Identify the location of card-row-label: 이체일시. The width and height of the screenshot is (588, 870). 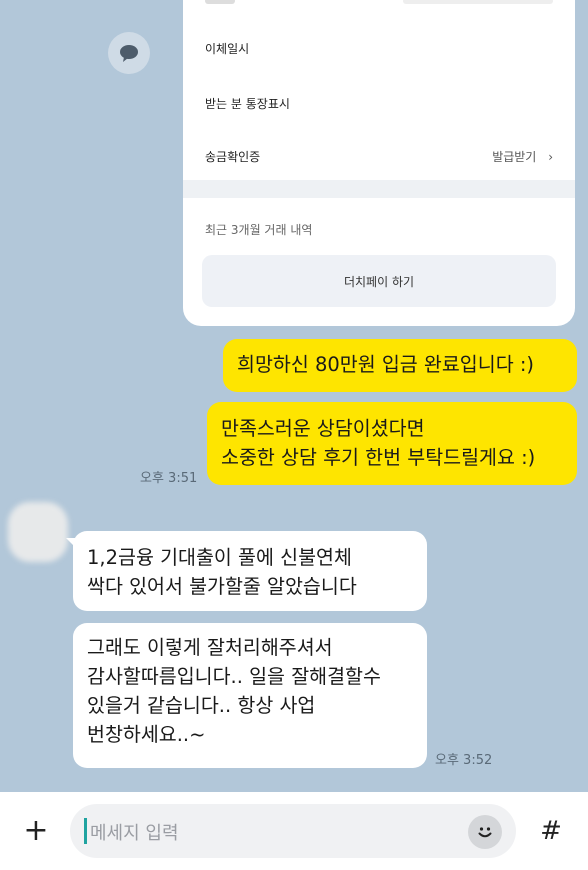
(227, 49).